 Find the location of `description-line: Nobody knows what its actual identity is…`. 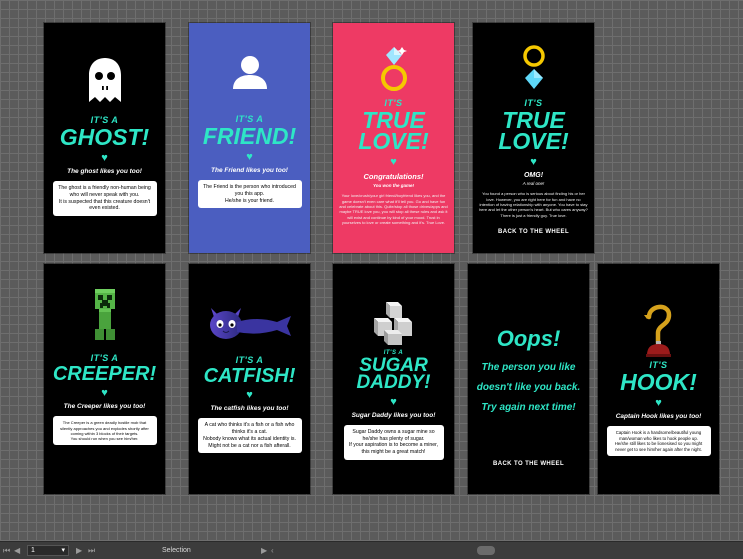

description-line: Nobody knows what its actual identity is… is located at coordinates (249, 438).